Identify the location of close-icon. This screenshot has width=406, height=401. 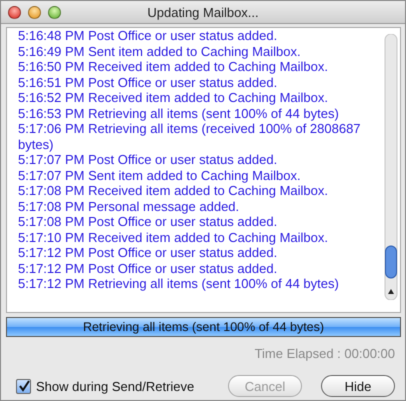
(14, 12).